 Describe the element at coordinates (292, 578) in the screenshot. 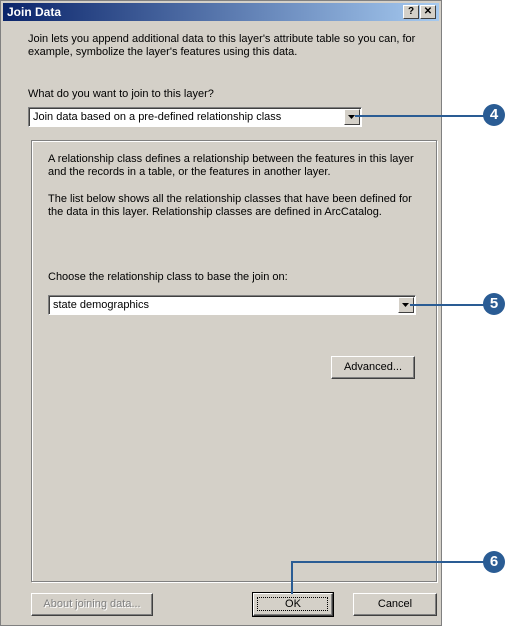

I see `callout-line-6-vertical` at that location.